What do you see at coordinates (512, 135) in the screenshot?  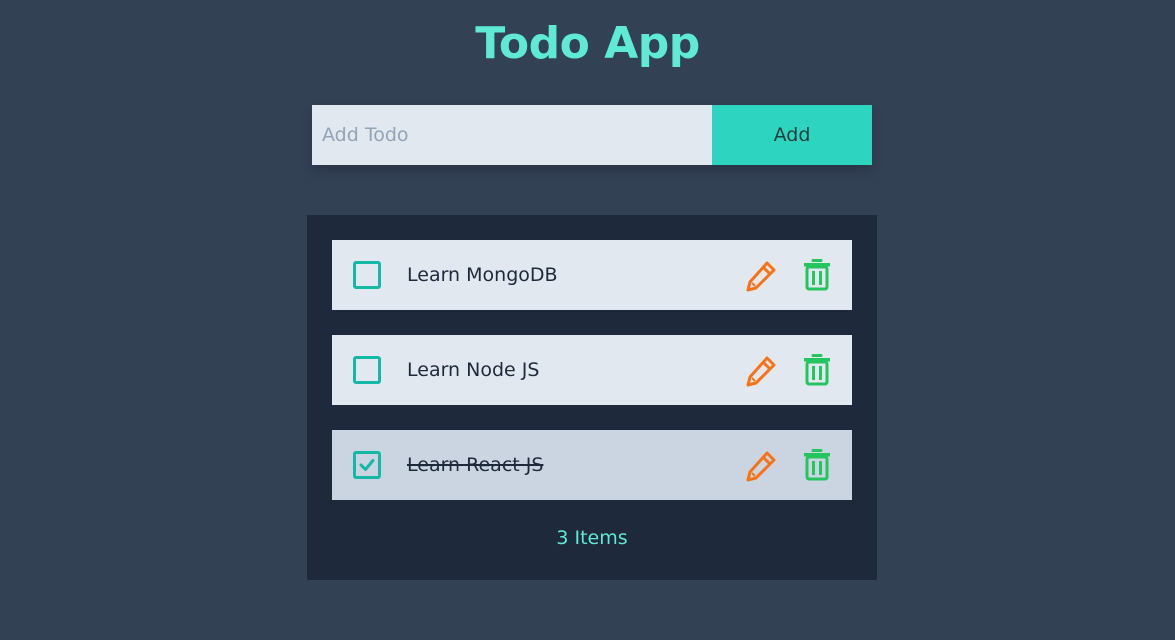 I see `add-todo-input` at bounding box center [512, 135].